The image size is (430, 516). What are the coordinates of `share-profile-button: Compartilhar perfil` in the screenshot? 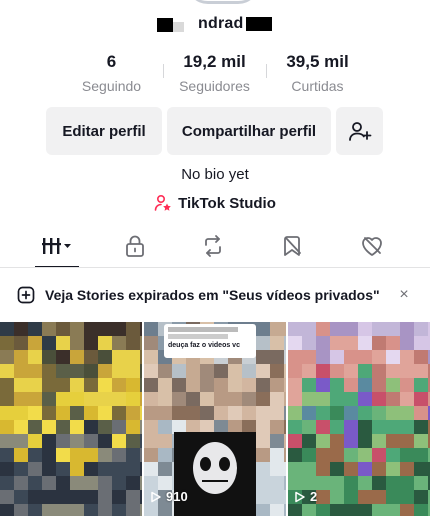 It's located at (249, 131).